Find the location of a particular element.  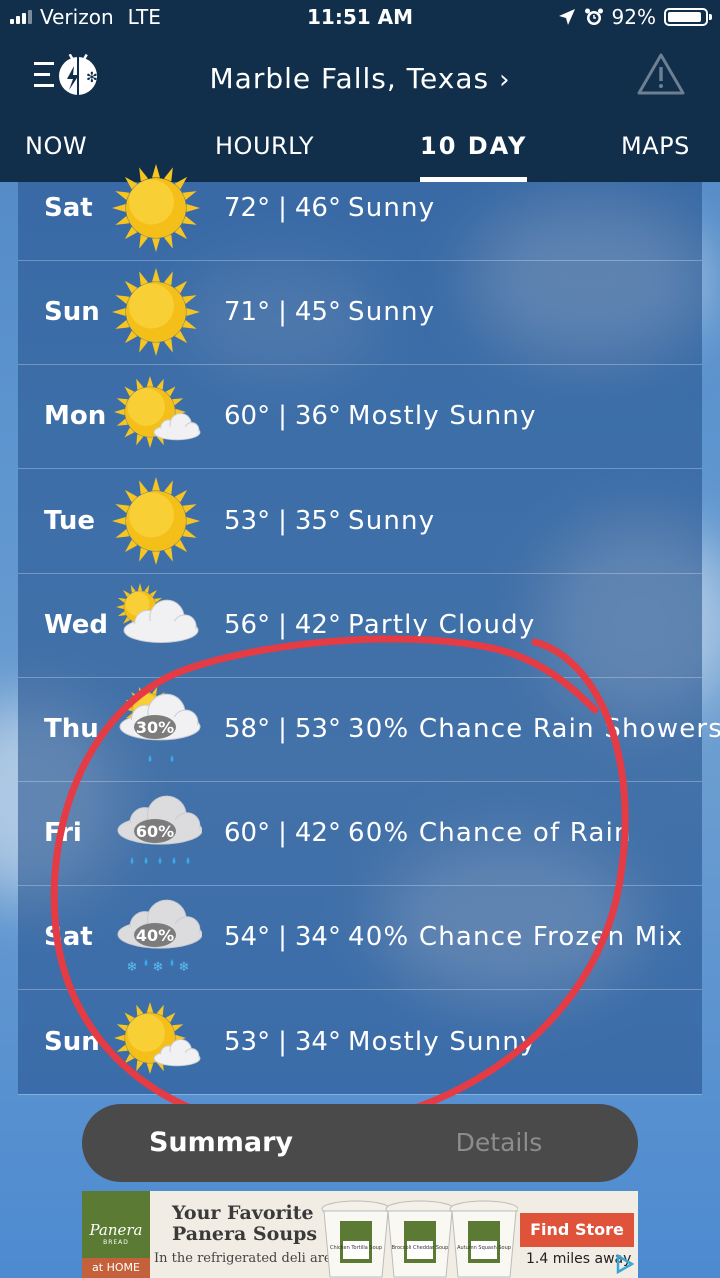

svg-text: 40% is located at coordinates (155, 935).